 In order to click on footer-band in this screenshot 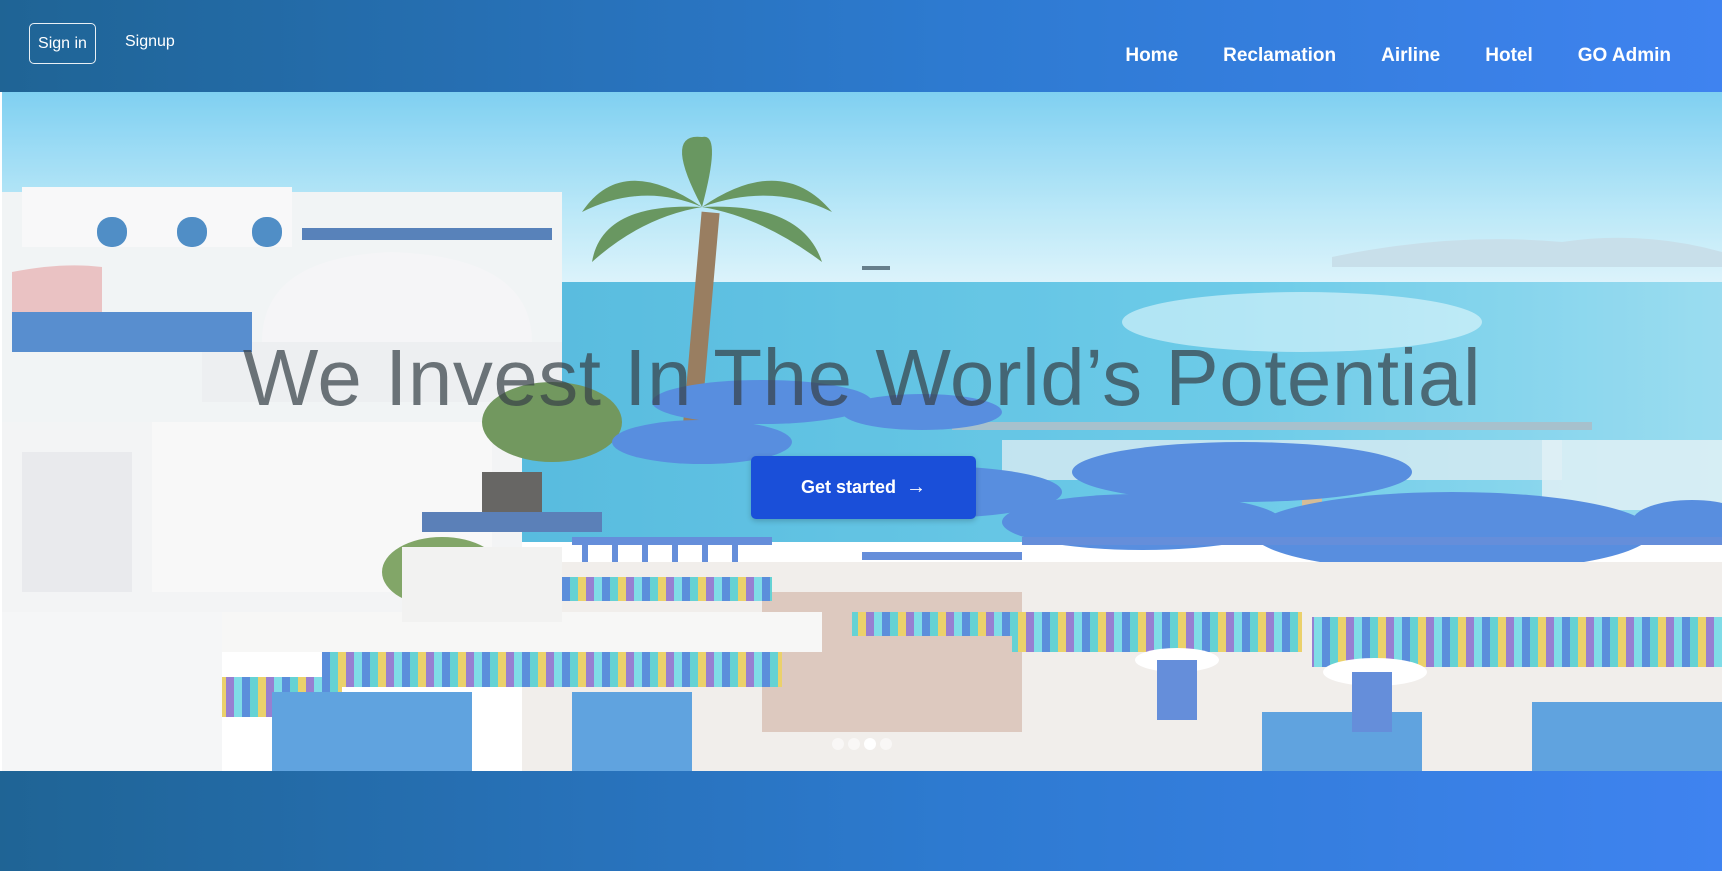, I will do `click(861, 821)`.